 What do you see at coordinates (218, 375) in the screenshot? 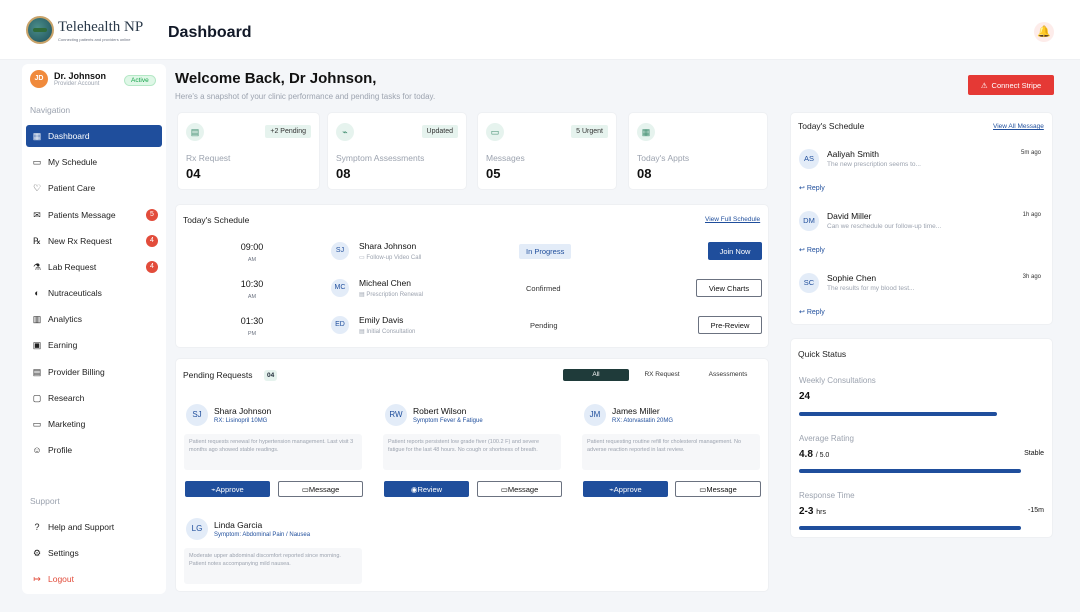
I see `pending-title: Pending Requests` at bounding box center [218, 375].